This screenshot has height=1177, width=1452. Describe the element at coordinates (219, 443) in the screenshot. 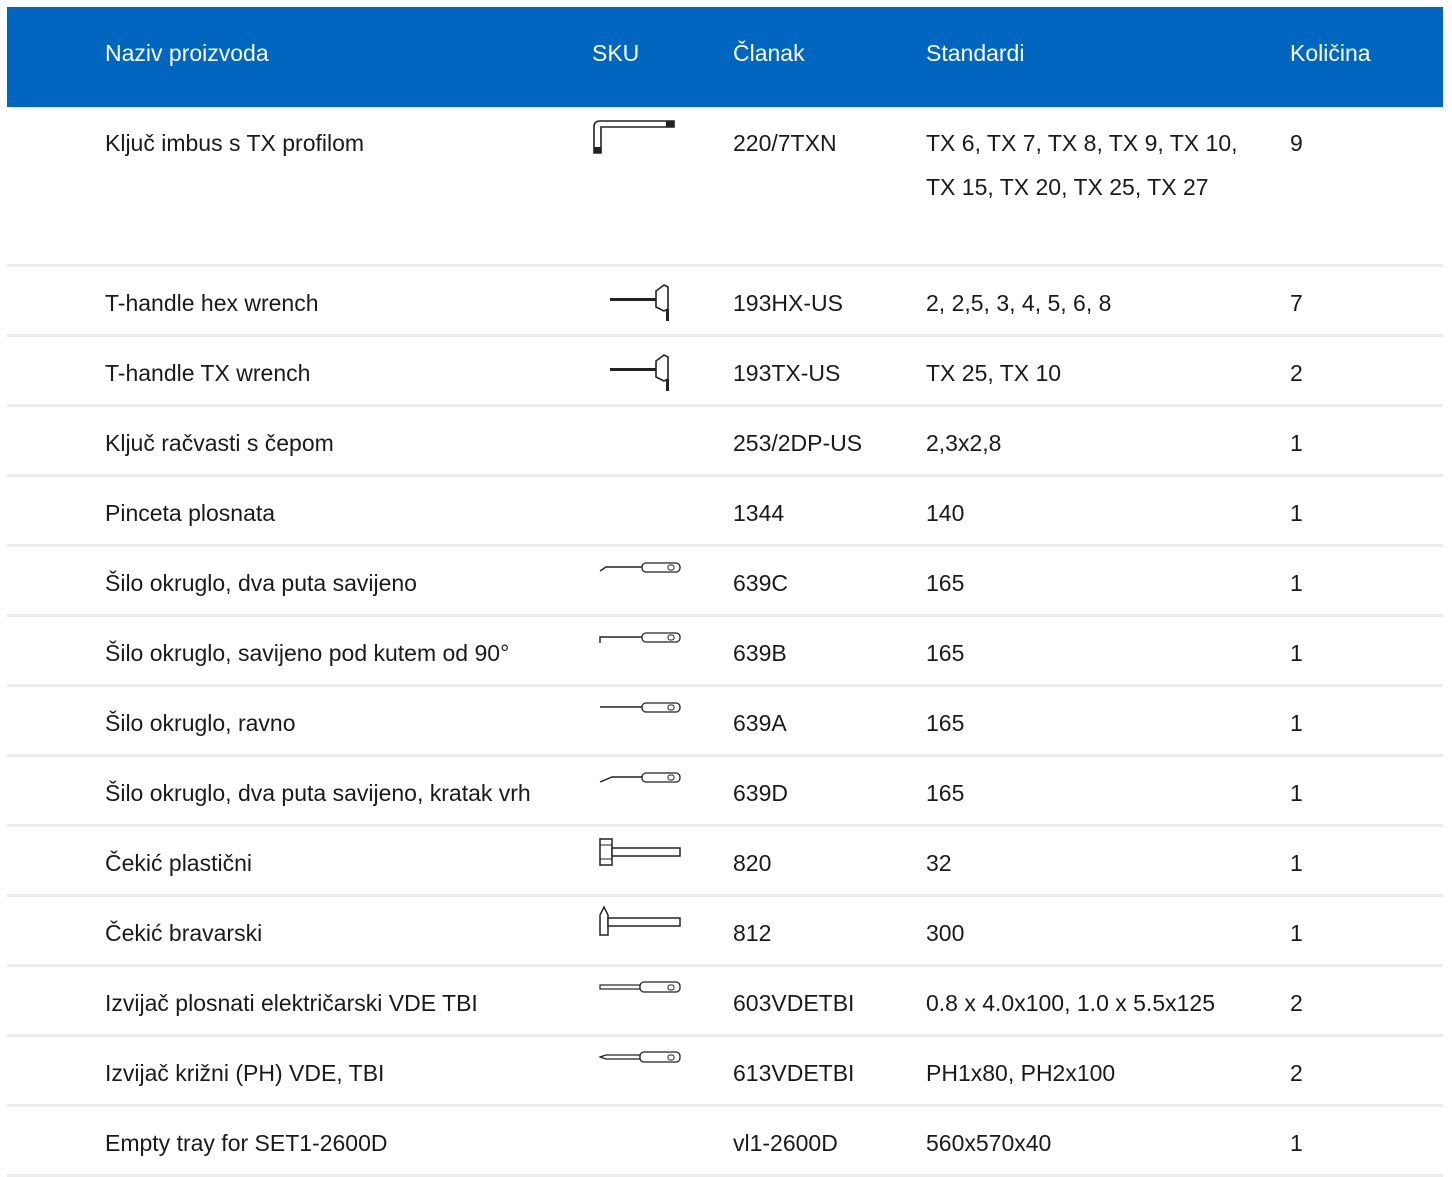

I see `product-name: Ključ račvasti s čepom` at that location.